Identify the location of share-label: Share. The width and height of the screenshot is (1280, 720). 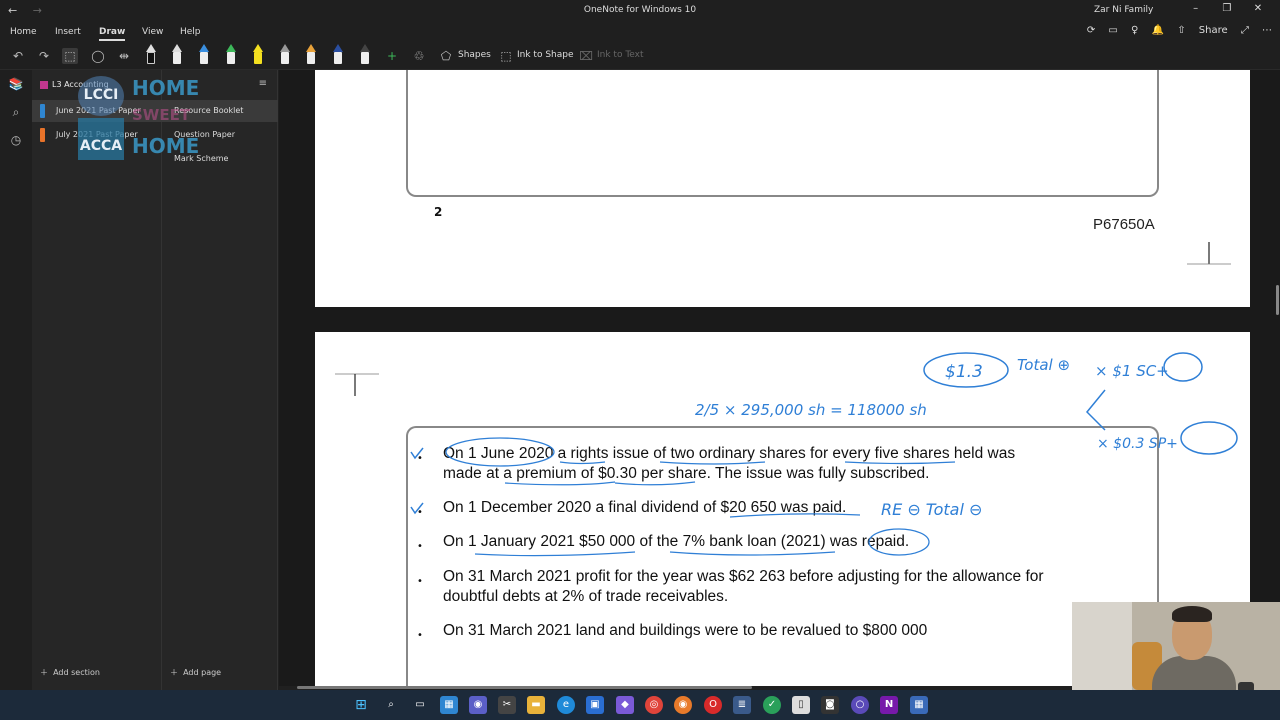
(1213, 30).